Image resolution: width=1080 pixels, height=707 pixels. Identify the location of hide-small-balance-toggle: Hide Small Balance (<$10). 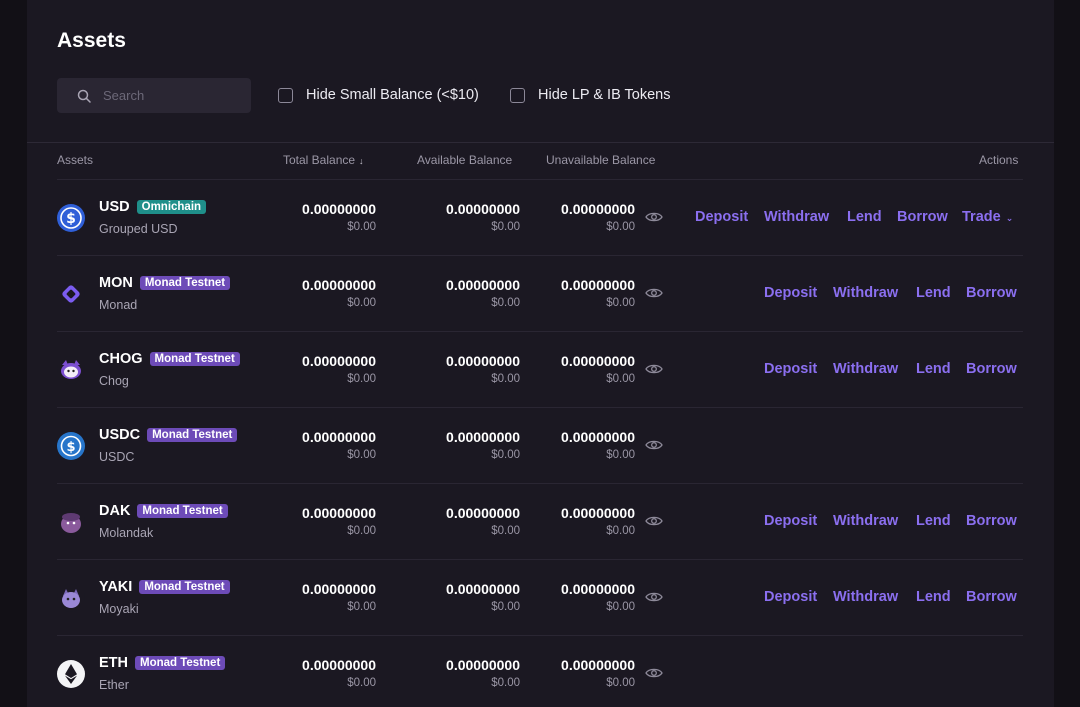
(378, 95).